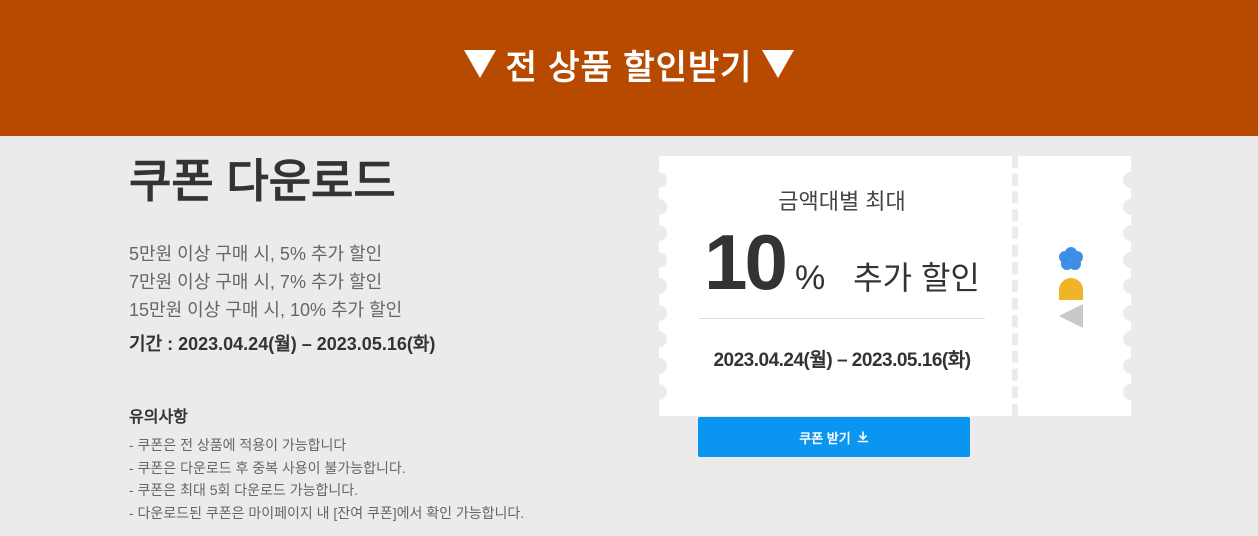  What do you see at coordinates (825, 438) in the screenshot?
I see `download-button-label: 쿠폰 받기` at bounding box center [825, 438].